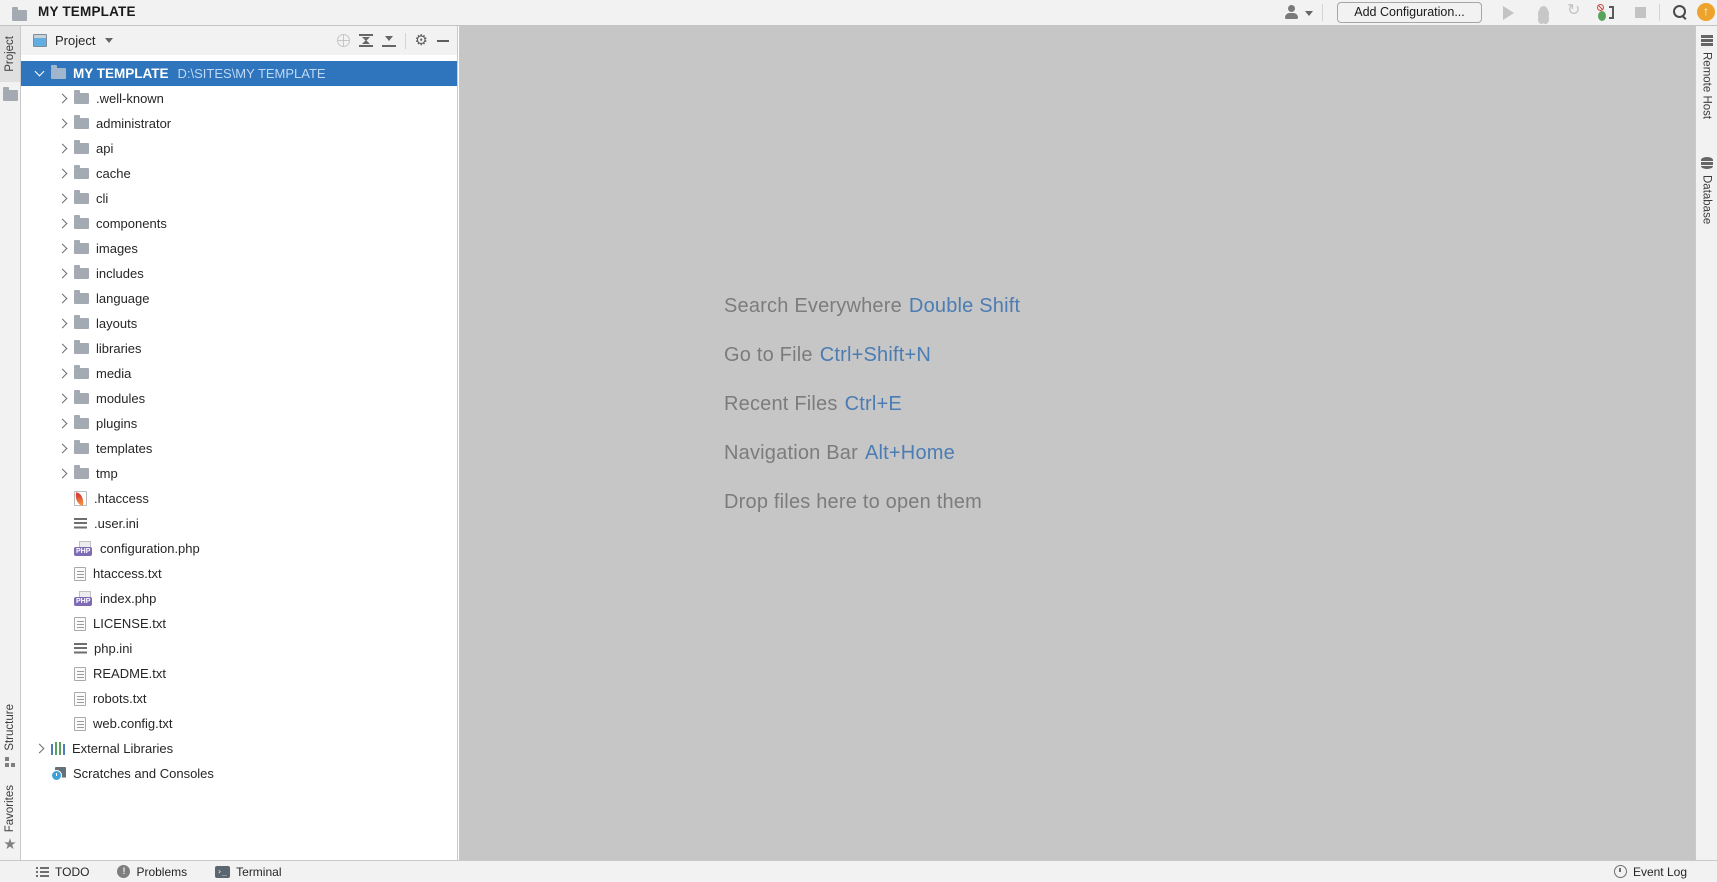 The image size is (1717, 882). I want to click on tree-item-folder: includes, so click(239, 273).